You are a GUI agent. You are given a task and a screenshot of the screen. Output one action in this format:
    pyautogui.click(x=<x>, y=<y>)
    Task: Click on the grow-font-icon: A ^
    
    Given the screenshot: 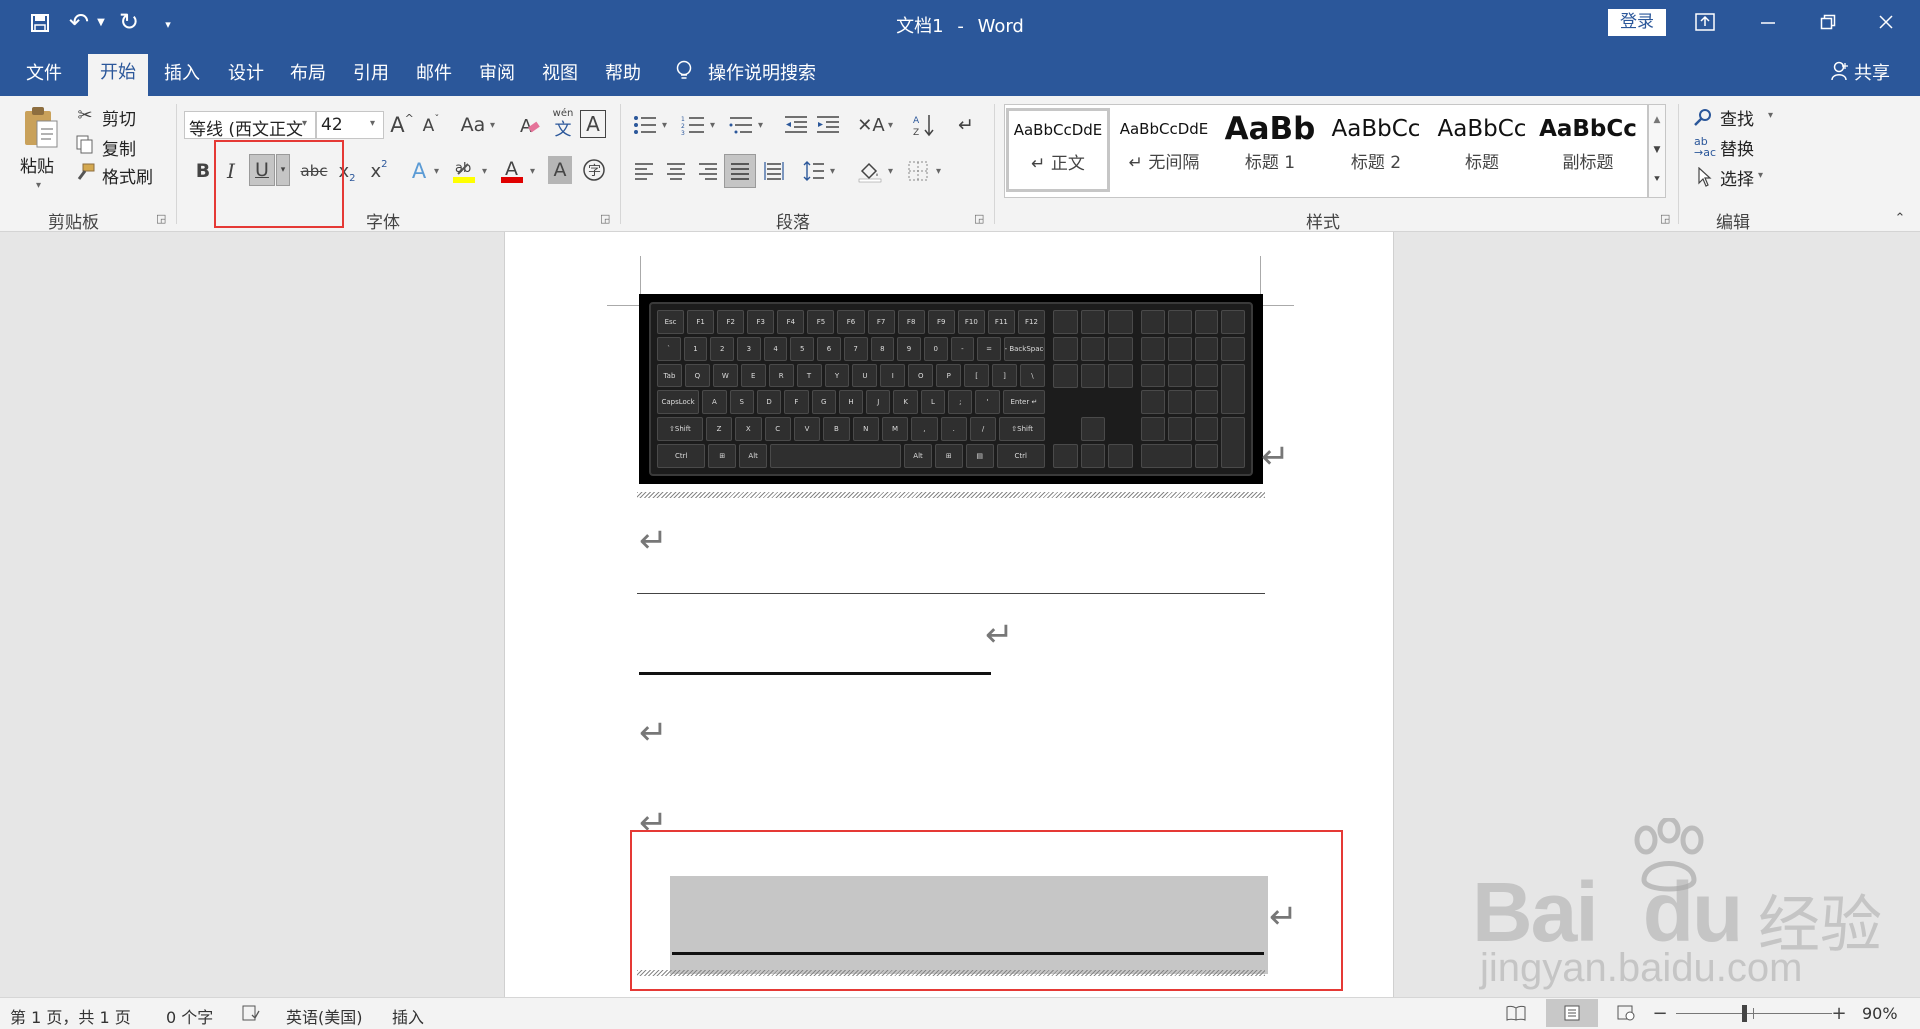 What is the action you would take?
    pyautogui.click(x=402, y=125)
    